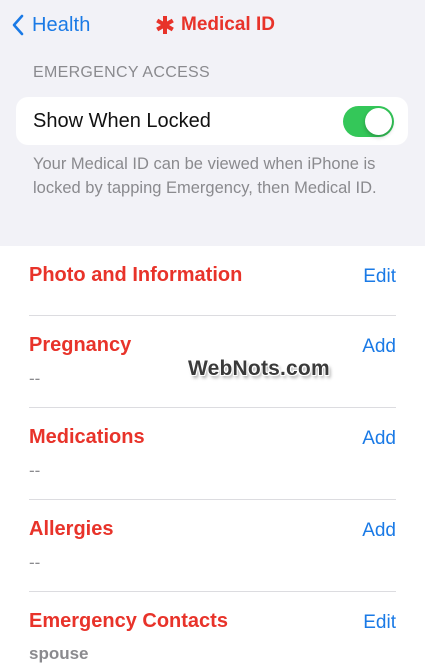 This screenshot has width=425, height=668. I want to click on section-emergency-contacts: Emergency Contacts Edit spouse, so click(212, 639).